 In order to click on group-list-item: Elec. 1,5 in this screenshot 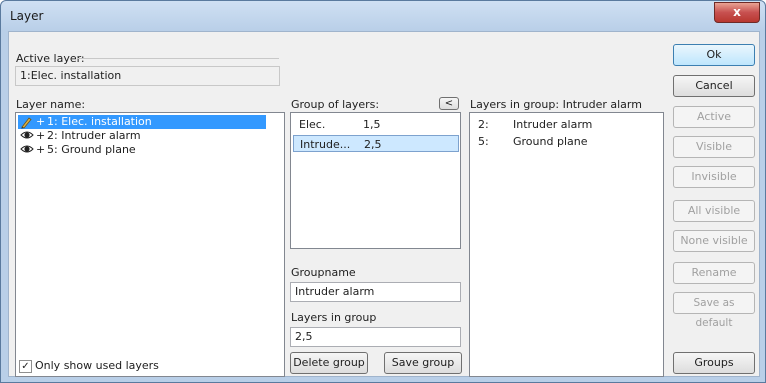, I will do `click(376, 124)`.